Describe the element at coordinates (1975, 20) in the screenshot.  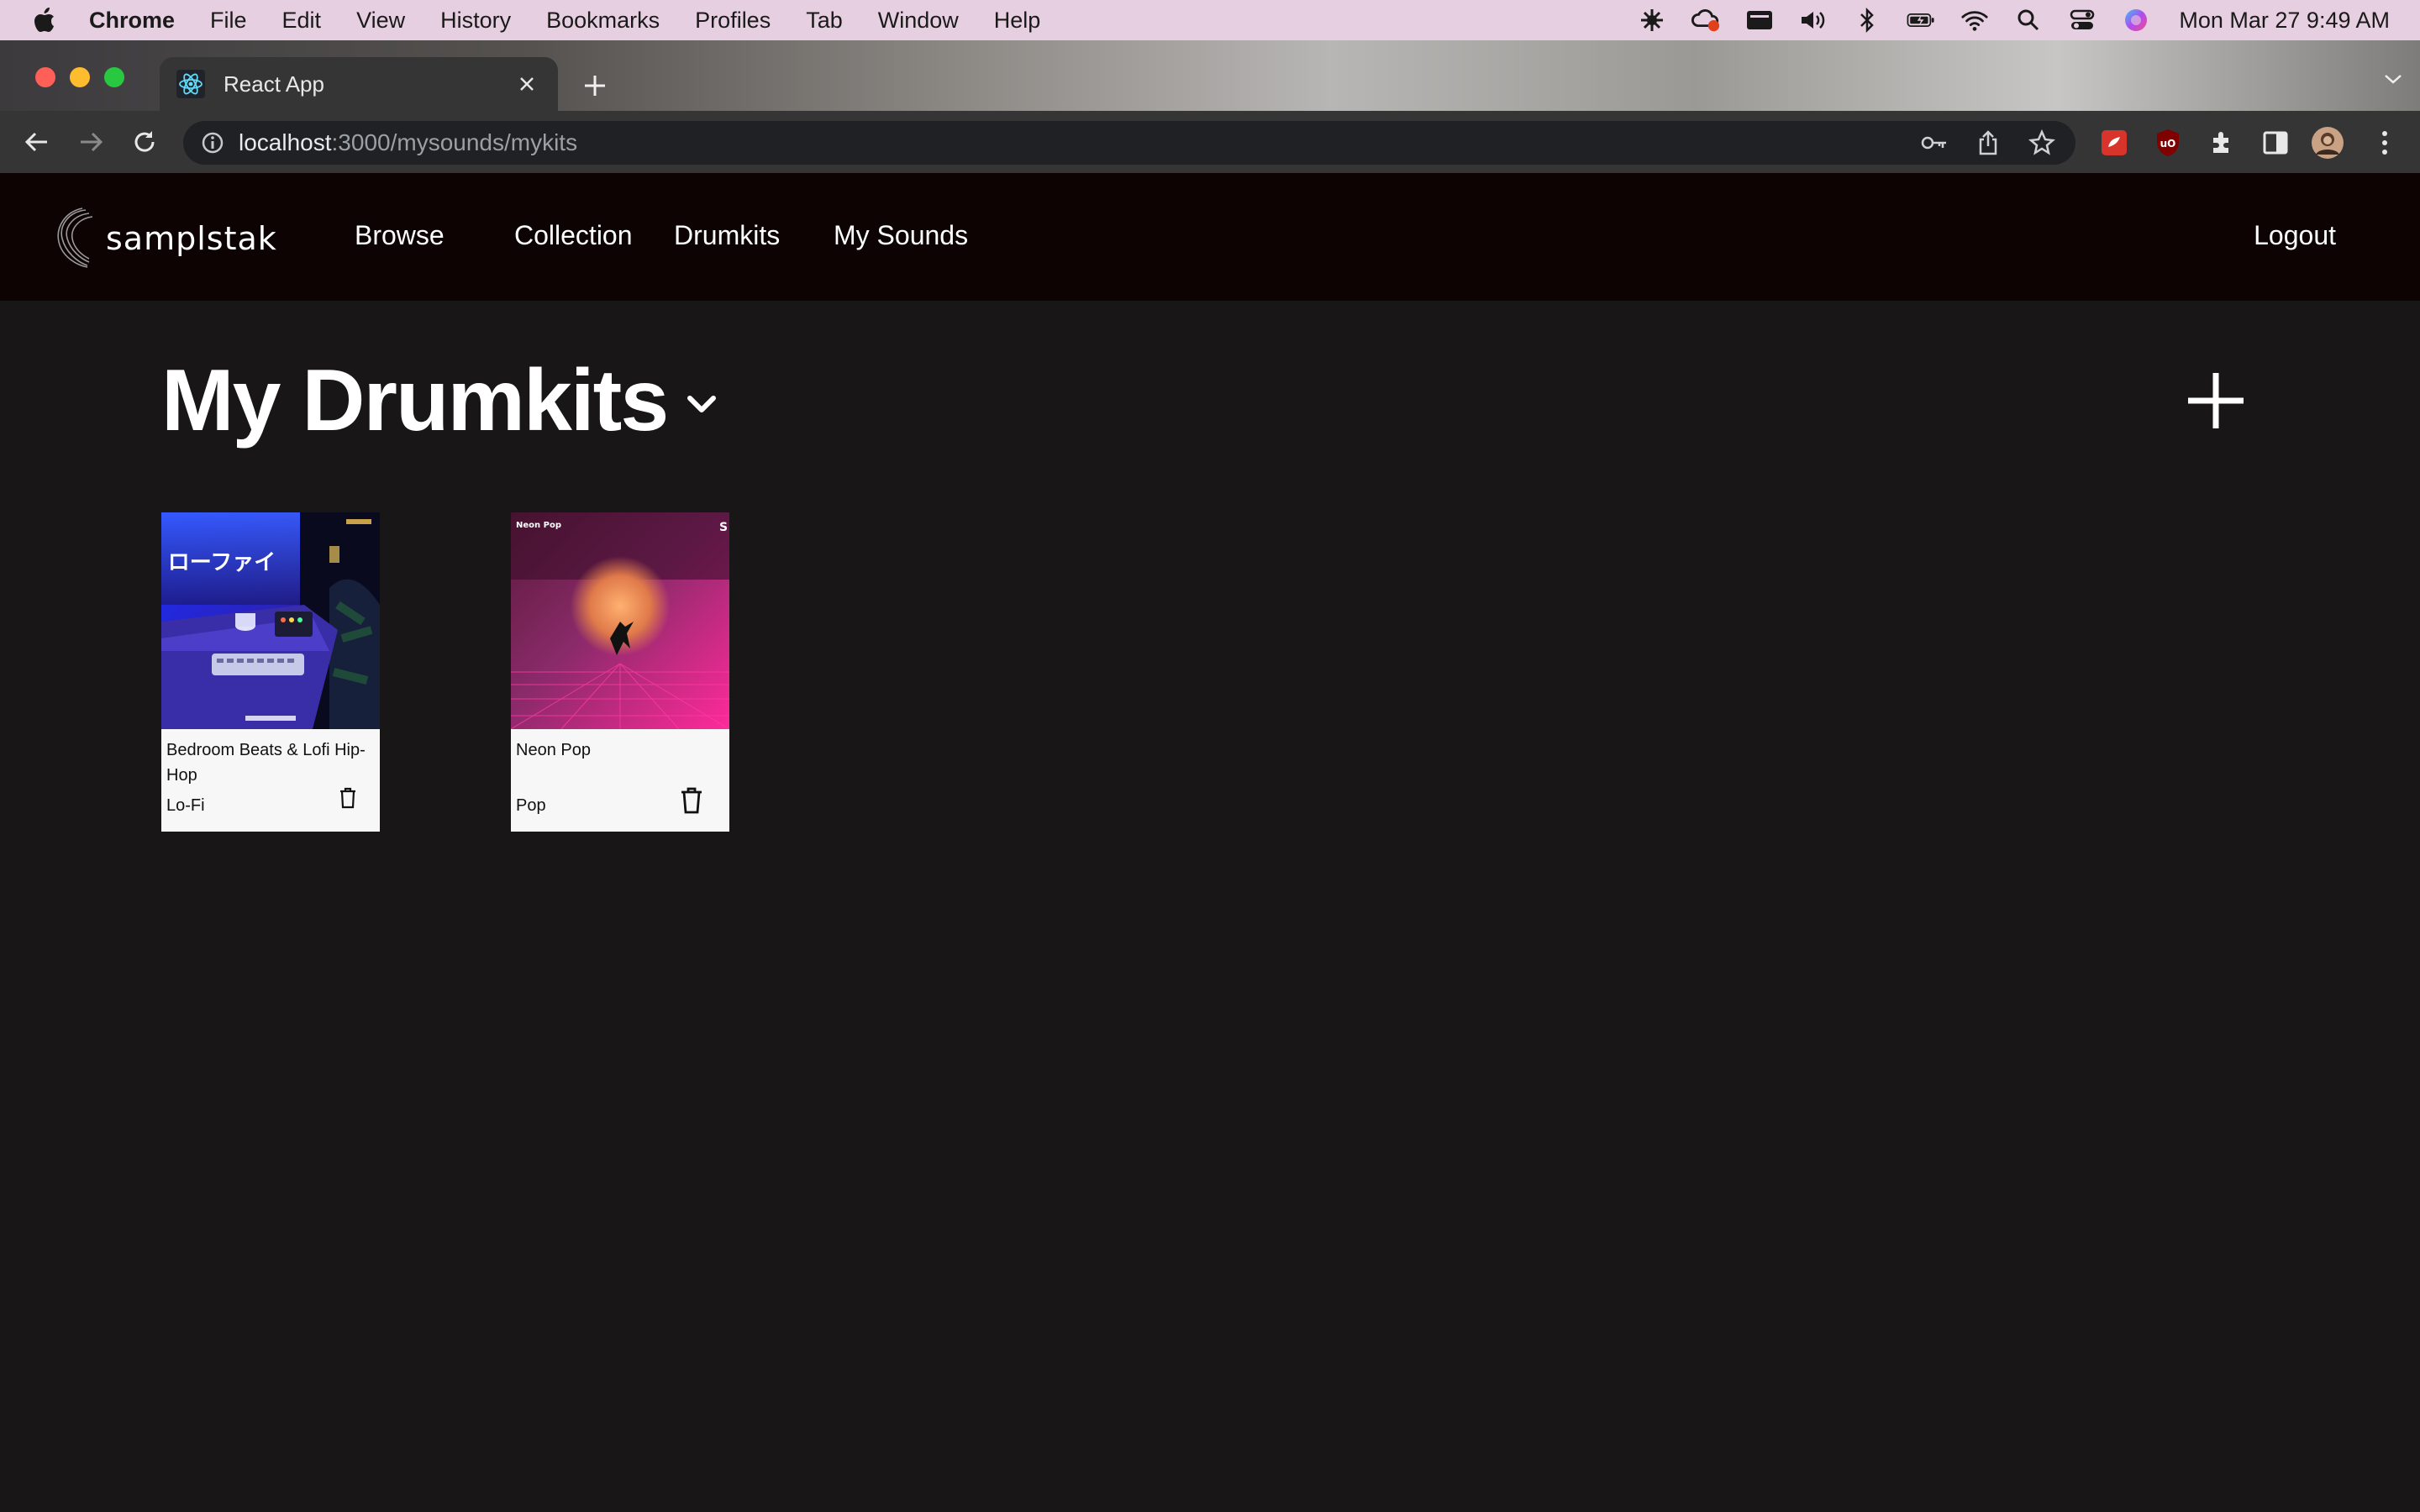
I see `wifi-icon` at that location.